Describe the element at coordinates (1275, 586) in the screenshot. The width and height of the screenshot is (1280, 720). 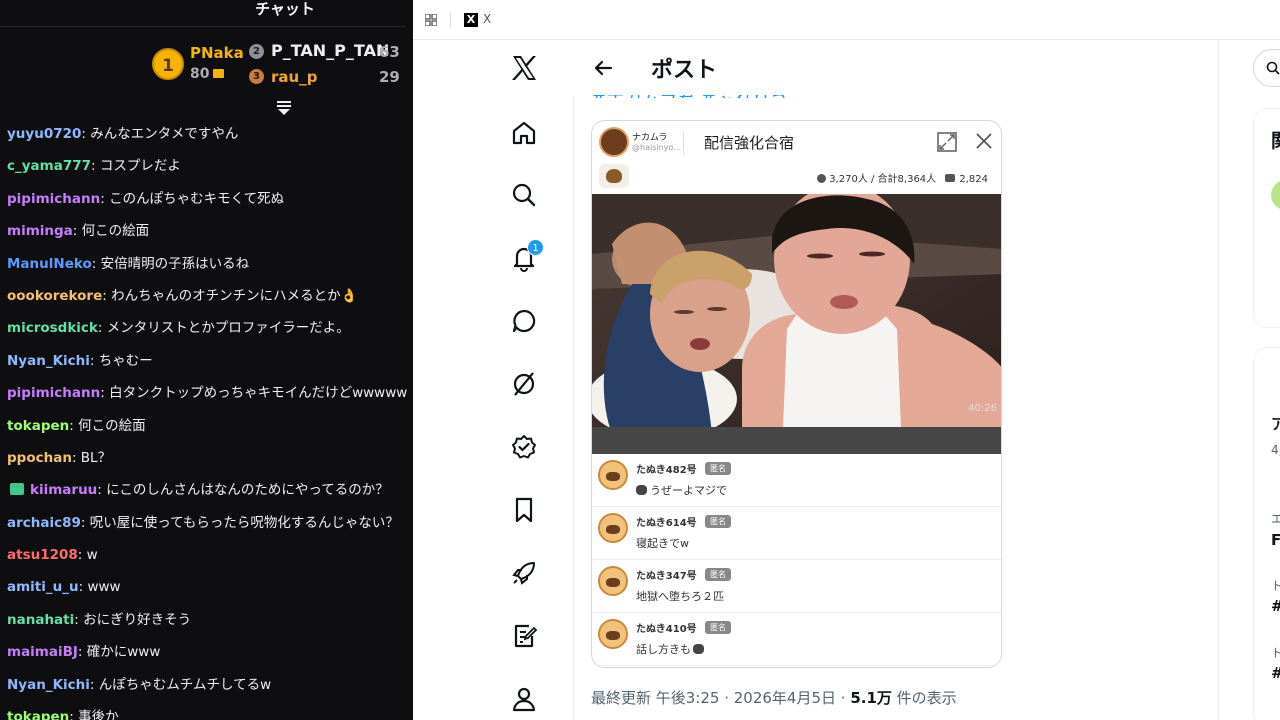
I see `trend-label-3: ト` at that location.